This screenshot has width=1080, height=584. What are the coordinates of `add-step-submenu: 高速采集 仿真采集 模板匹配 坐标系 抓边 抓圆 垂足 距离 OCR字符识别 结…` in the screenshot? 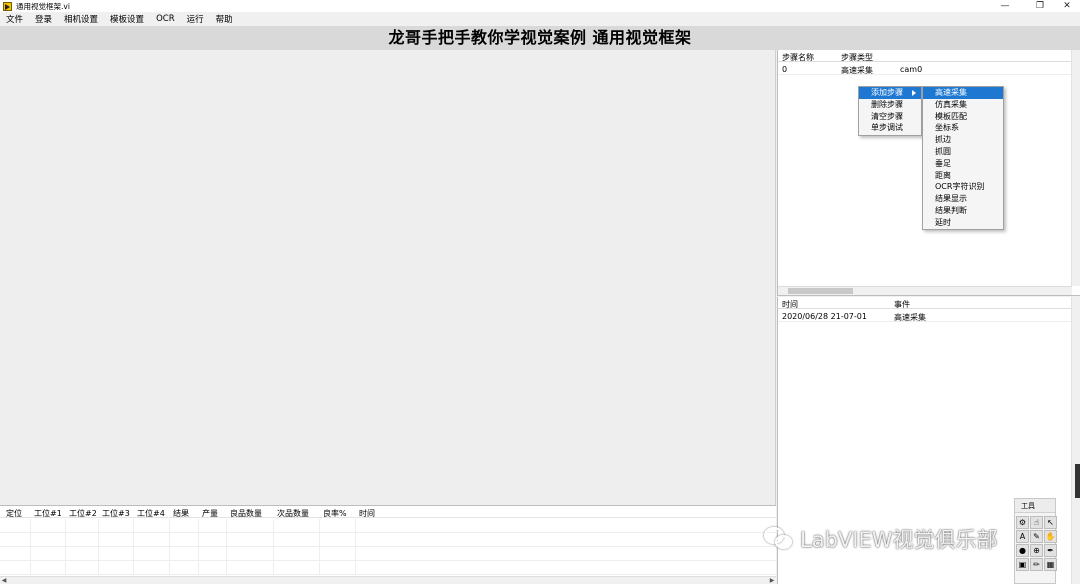 It's located at (963, 158).